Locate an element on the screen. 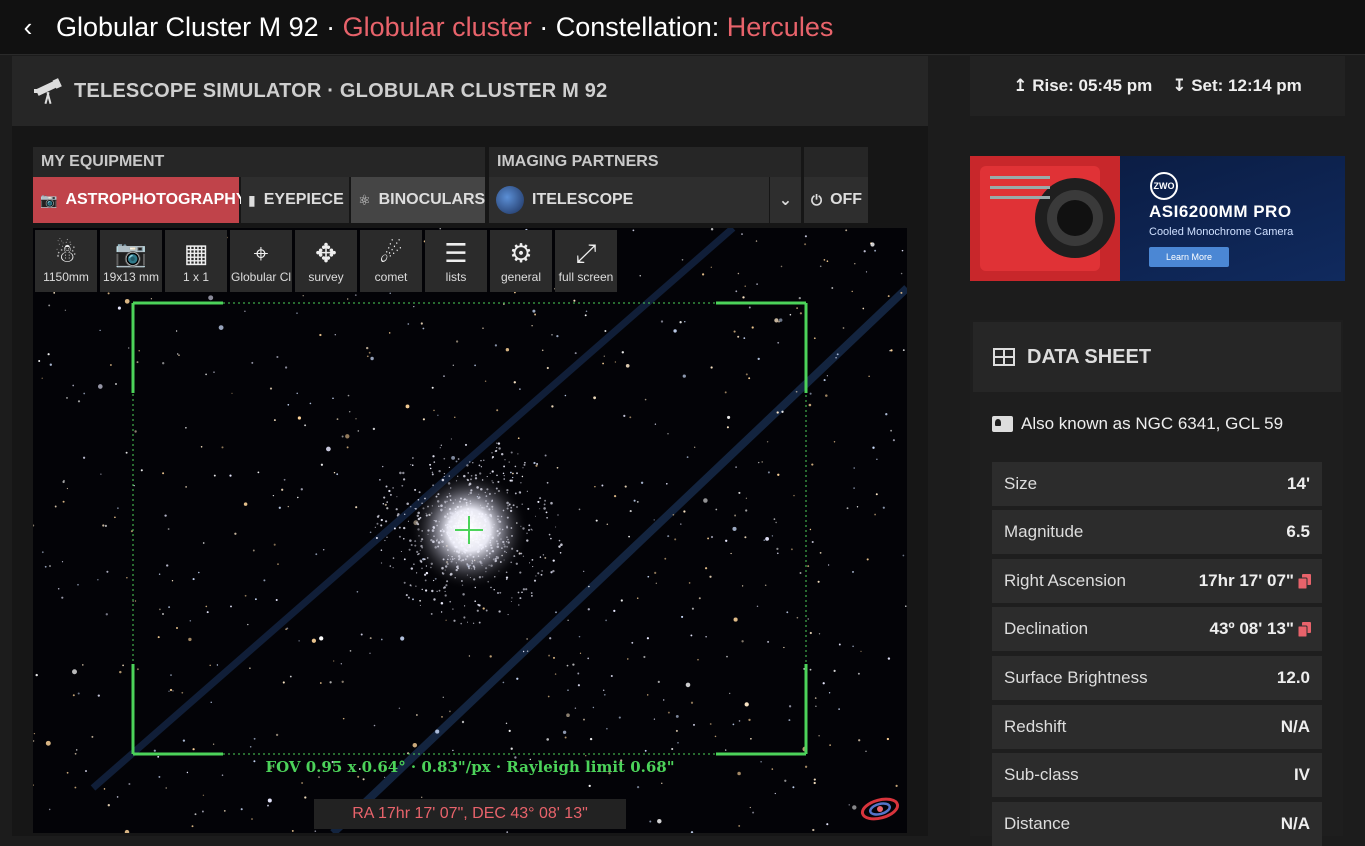 This screenshot has height=846, width=1365. tool-general: ⚙ general is located at coordinates (521, 261).